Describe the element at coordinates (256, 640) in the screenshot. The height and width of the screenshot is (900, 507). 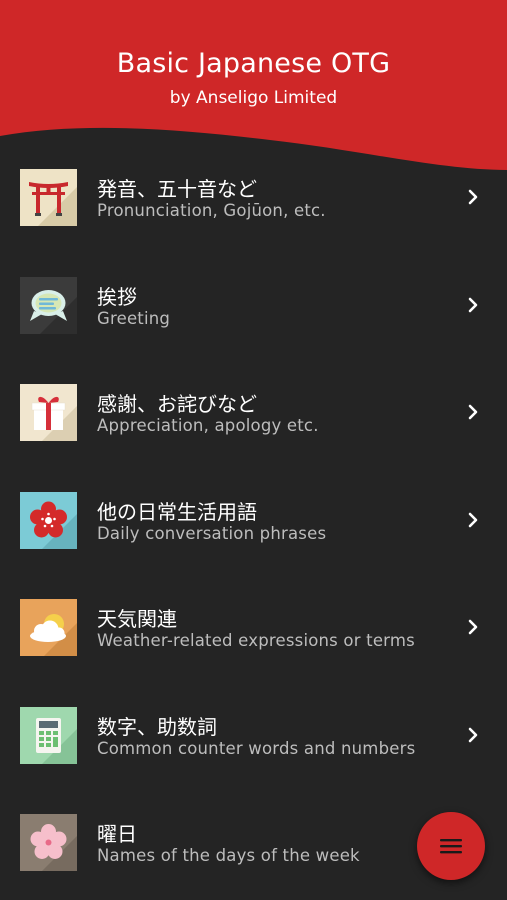
I see `item-subtitle-en: Weather-related expressions or terms` at that location.